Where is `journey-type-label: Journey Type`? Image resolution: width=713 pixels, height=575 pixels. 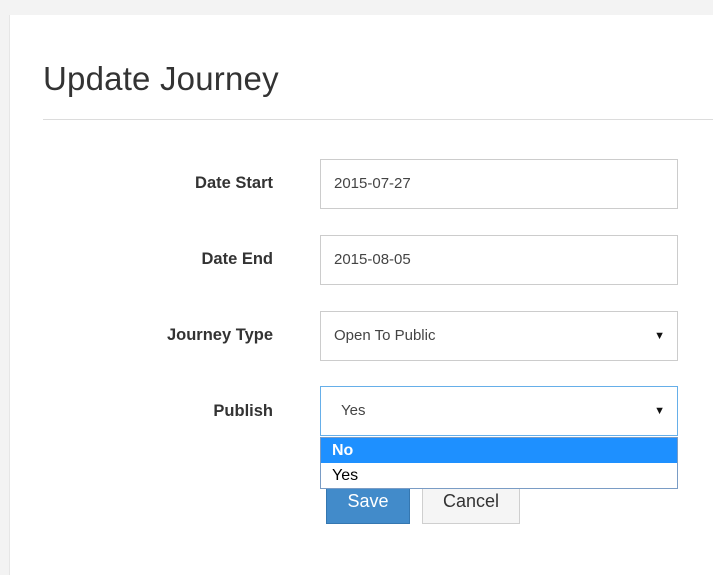
journey-type-label: Journey Type is located at coordinates (219, 335).